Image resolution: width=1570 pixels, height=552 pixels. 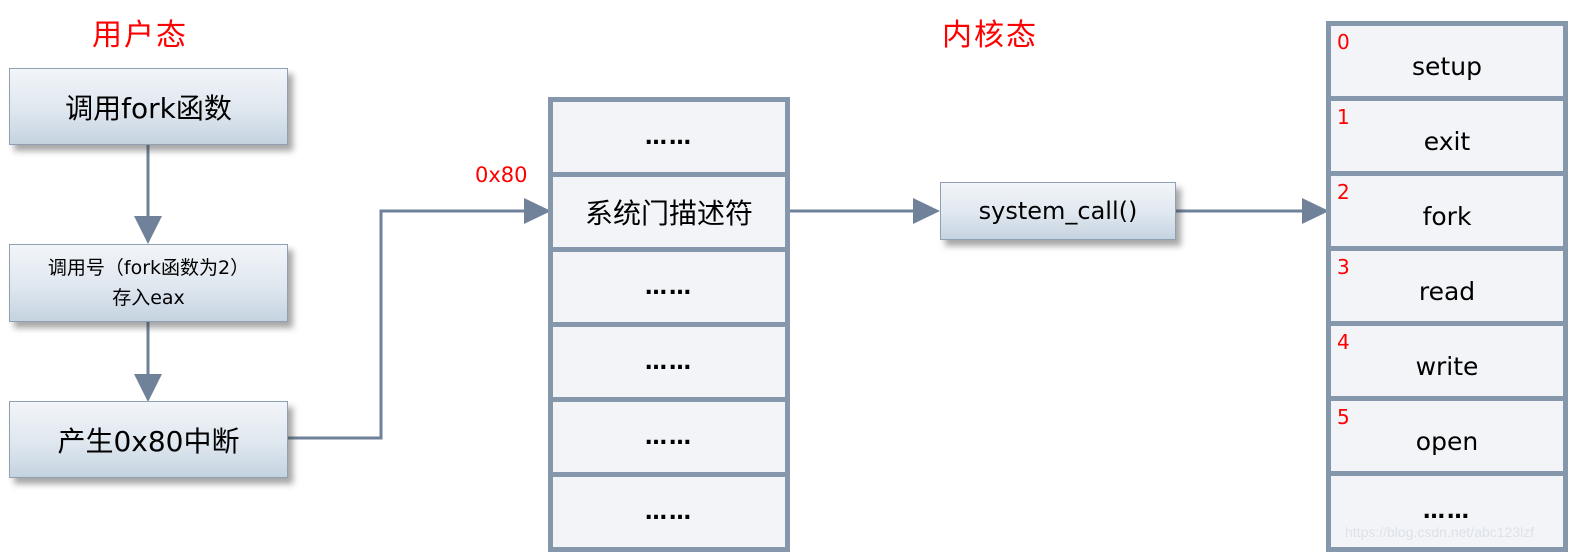 I want to click on syscall-name: fork, so click(x=1447, y=216).